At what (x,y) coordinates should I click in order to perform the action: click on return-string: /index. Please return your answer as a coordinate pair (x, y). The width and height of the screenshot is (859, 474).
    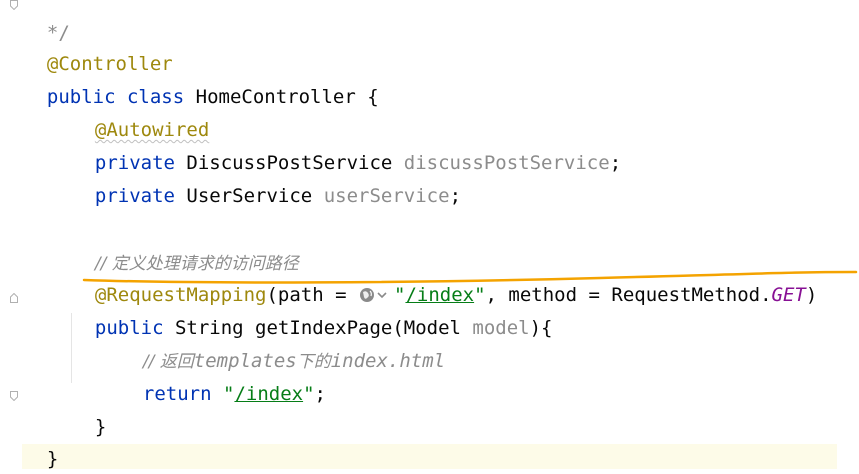
    Looking at the image, I should click on (268, 394).